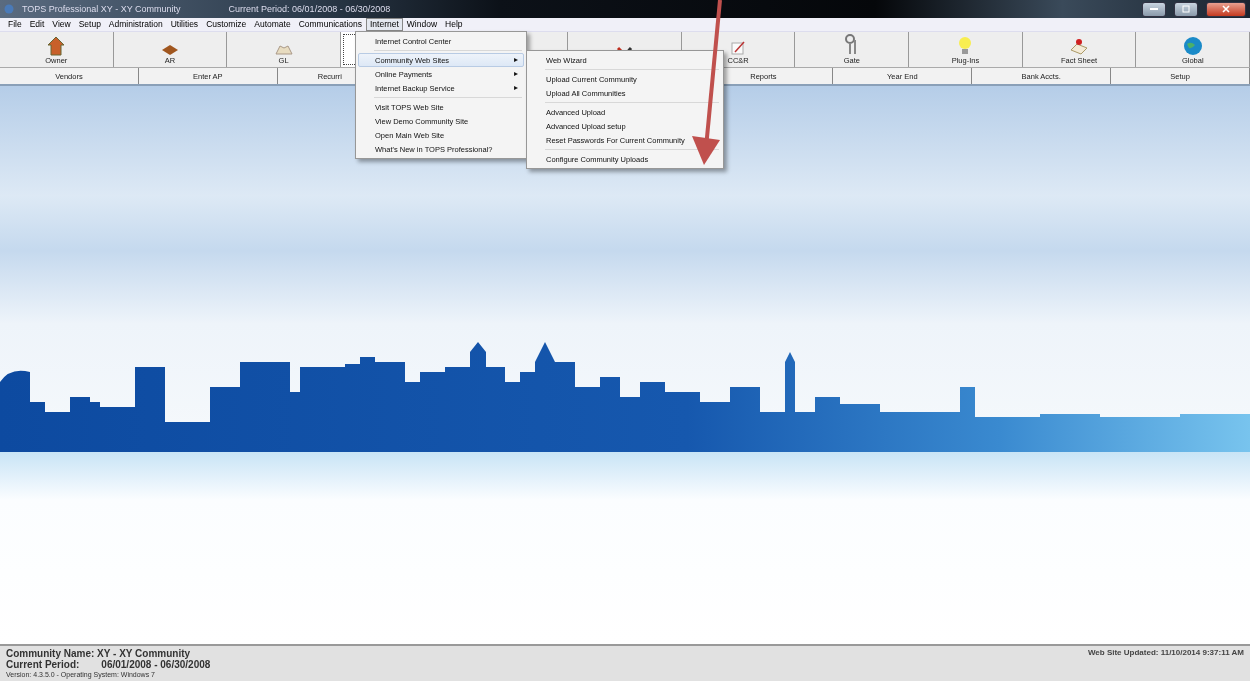 Image resolution: width=1250 pixels, height=681 pixels. I want to click on book-icon, so click(169, 50).